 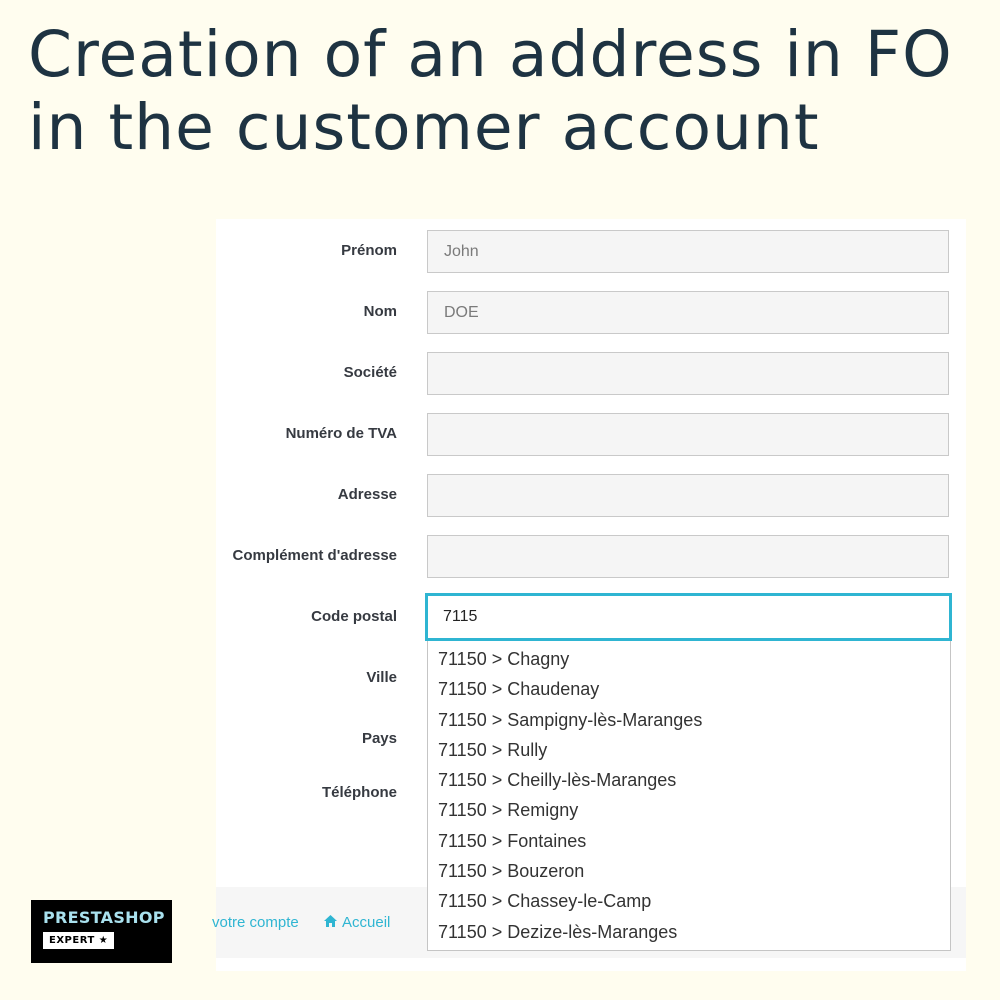 What do you see at coordinates (379, 738) in the screenshot?
I see `pays-label: Pays` at bounding box center [379, 738].